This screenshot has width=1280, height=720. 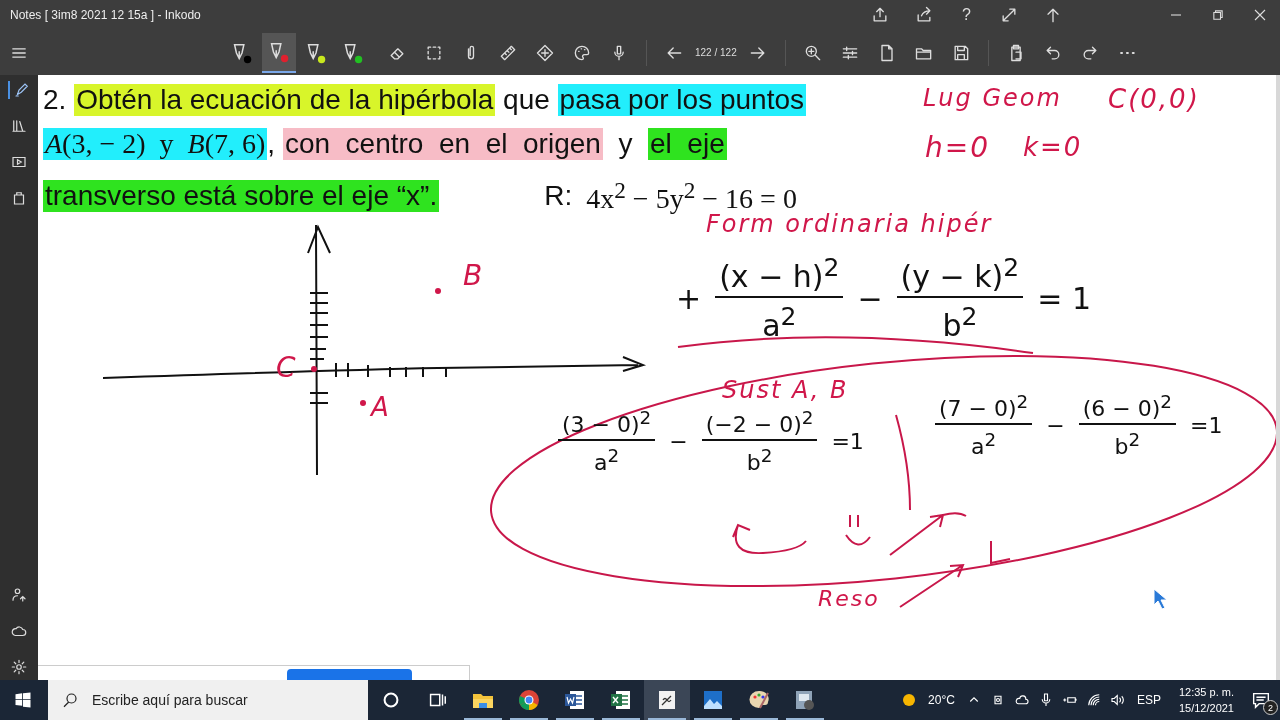 What do you see at coordinates (716, 52) in the screenshot?
I see `page-indicator: 122 / 122` at bounding box center [716, 52].